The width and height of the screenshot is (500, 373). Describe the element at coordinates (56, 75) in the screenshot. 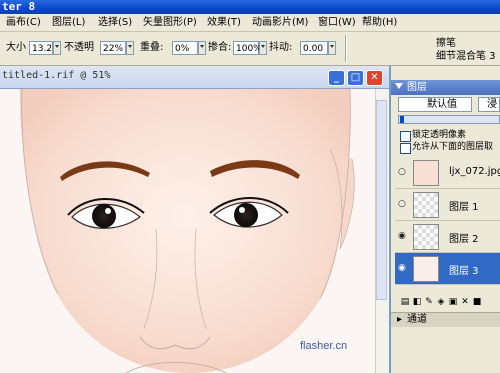

I see `document-title: titled-1.rif @ 51%` at that location.